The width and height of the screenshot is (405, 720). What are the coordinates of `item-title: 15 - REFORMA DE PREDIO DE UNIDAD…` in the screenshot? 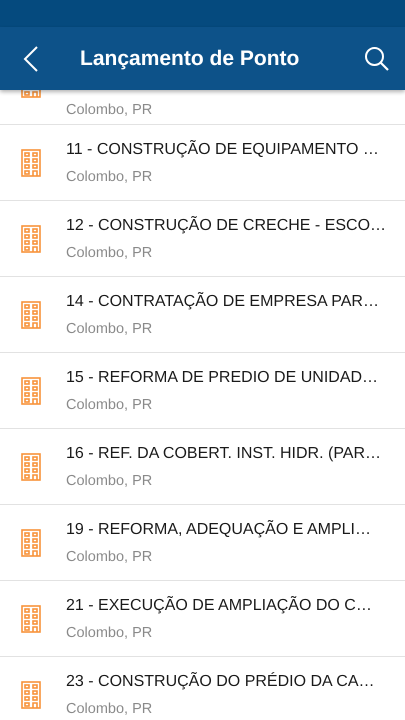 It's located at (222, 377).